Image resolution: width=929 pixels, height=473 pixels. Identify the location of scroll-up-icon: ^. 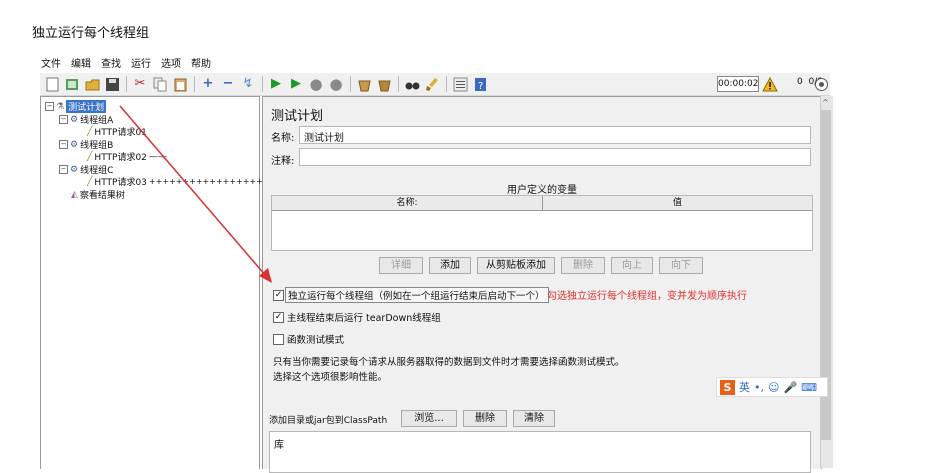
(825, 102).